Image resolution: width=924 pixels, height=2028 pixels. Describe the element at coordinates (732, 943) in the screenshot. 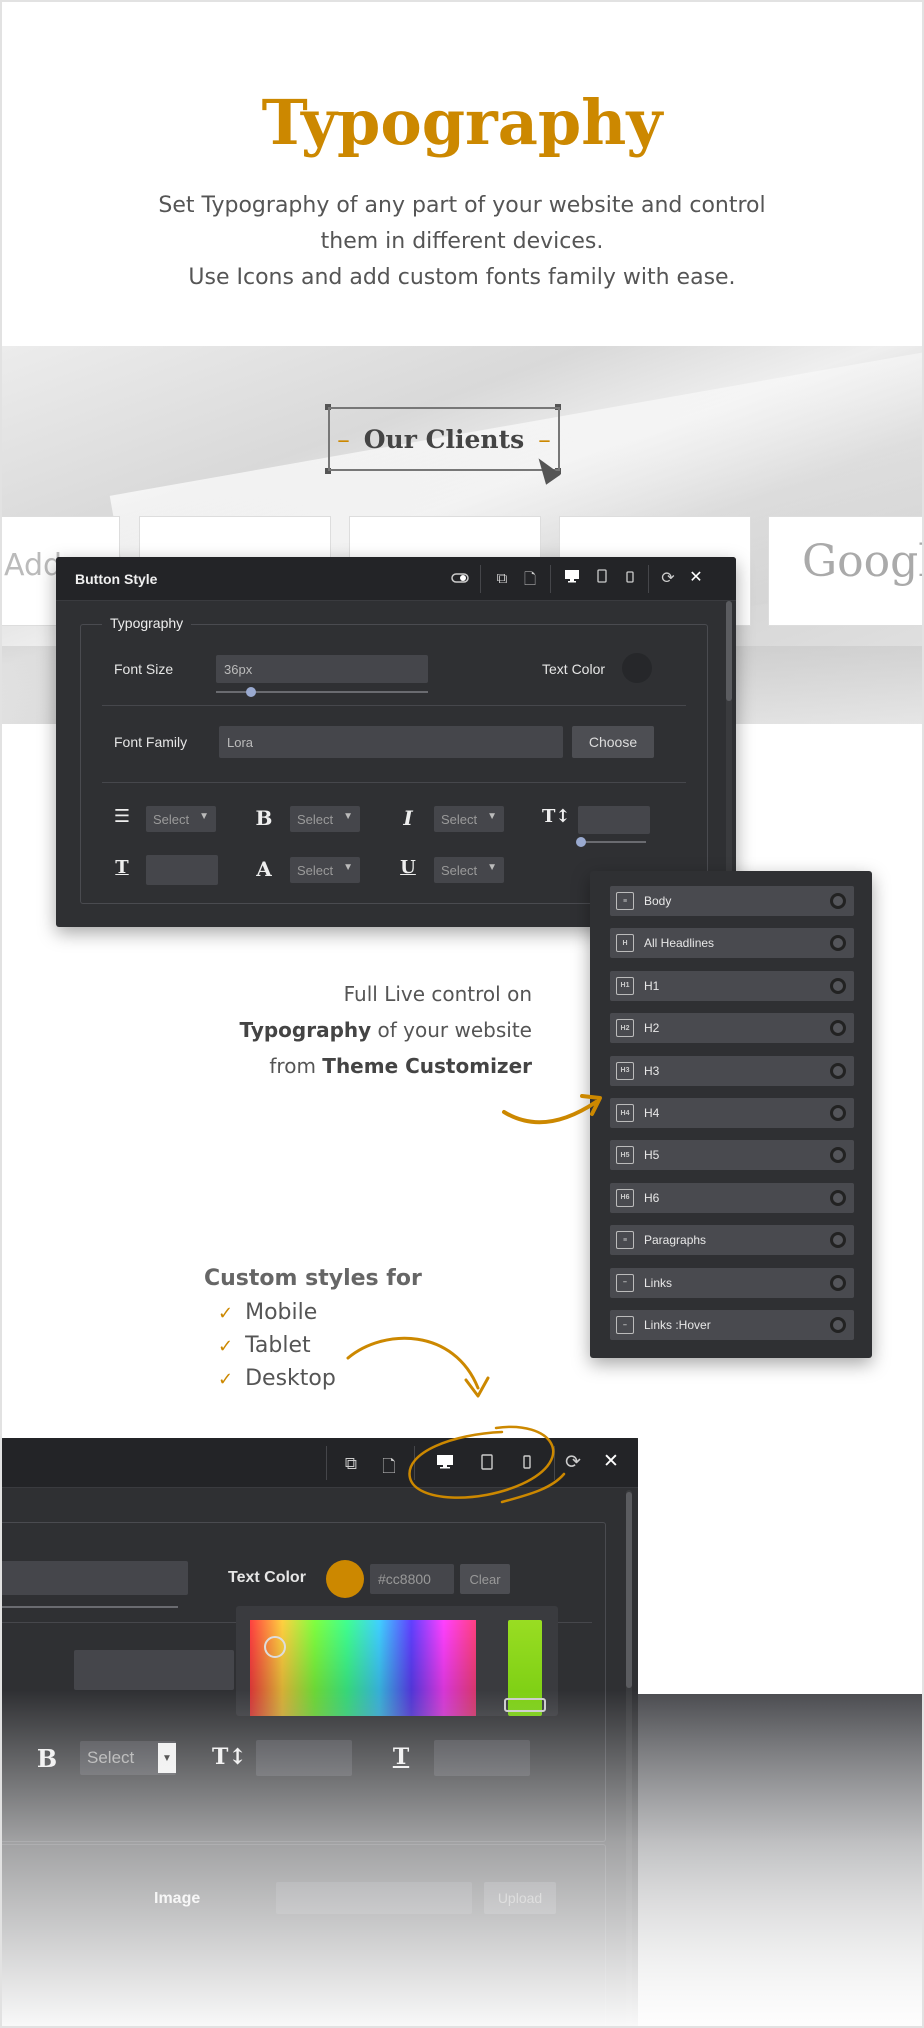

I see `typography-target-item: H All Headlines` at that location.